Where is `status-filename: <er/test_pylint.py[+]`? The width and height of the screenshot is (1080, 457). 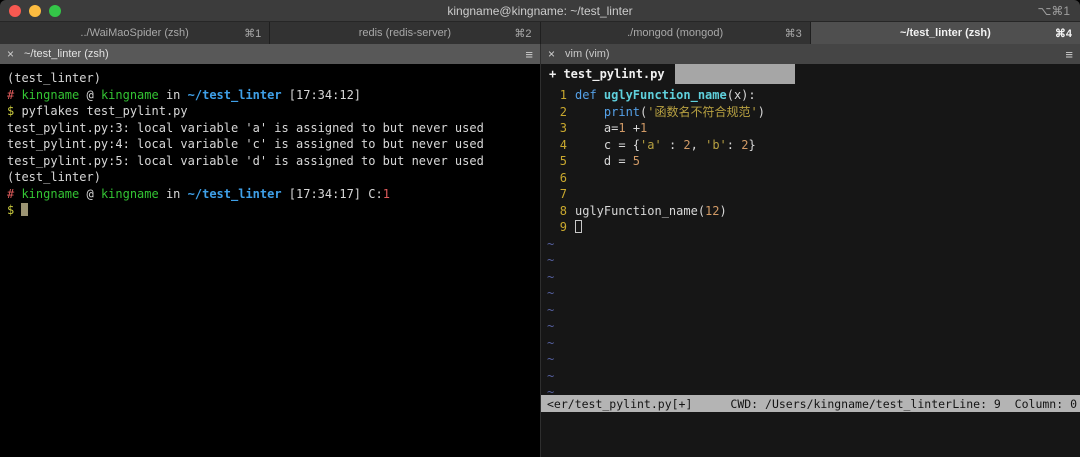 status-filename: <er/test_pylint.py[+] is located at coordinates (620, 403).